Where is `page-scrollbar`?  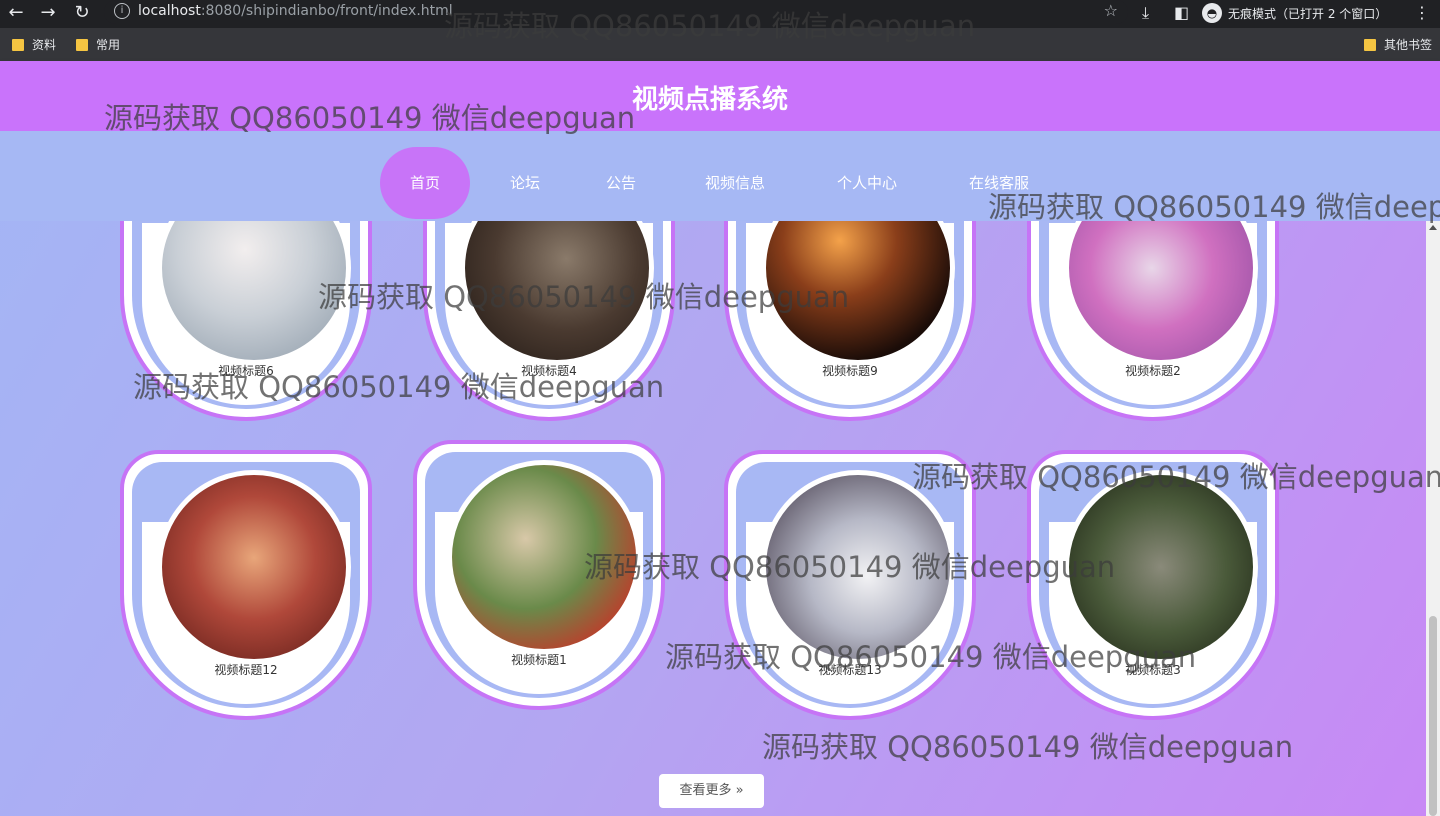
page-scrollbar is located at coordinates (1433, 518).